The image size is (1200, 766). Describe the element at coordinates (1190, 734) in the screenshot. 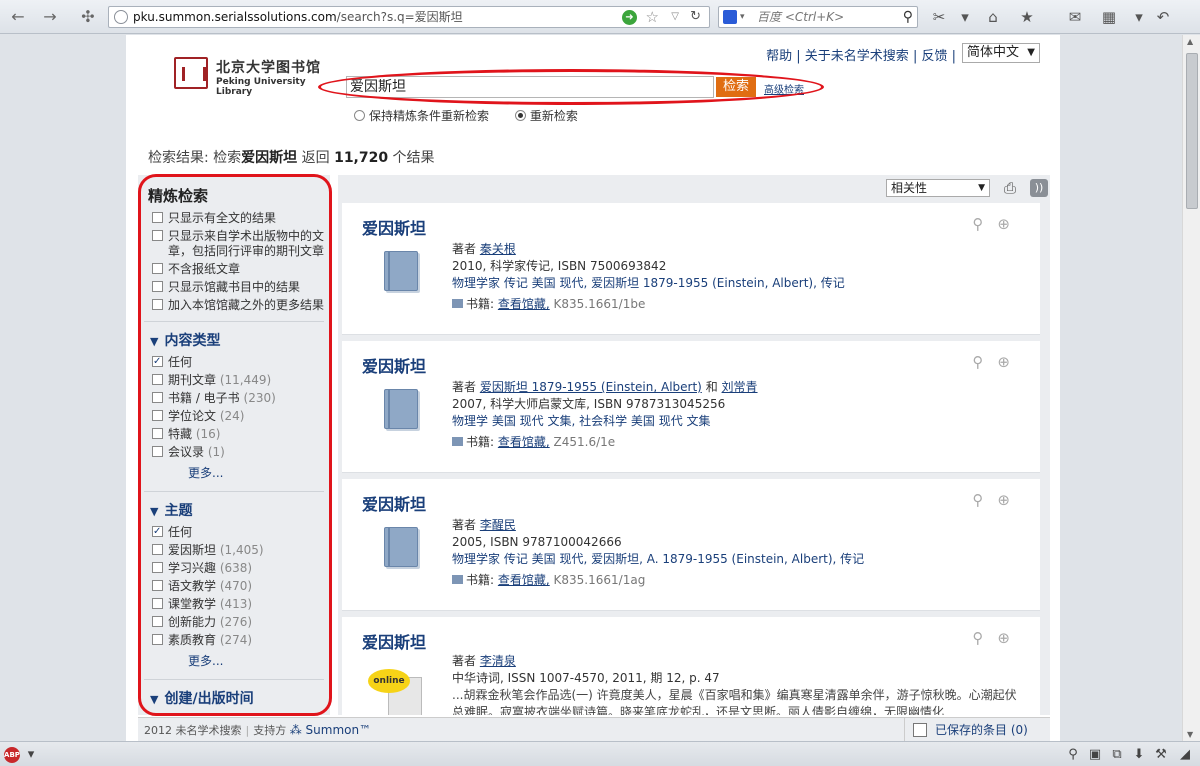

I see `scroll-down-icon: ▼` at that location.